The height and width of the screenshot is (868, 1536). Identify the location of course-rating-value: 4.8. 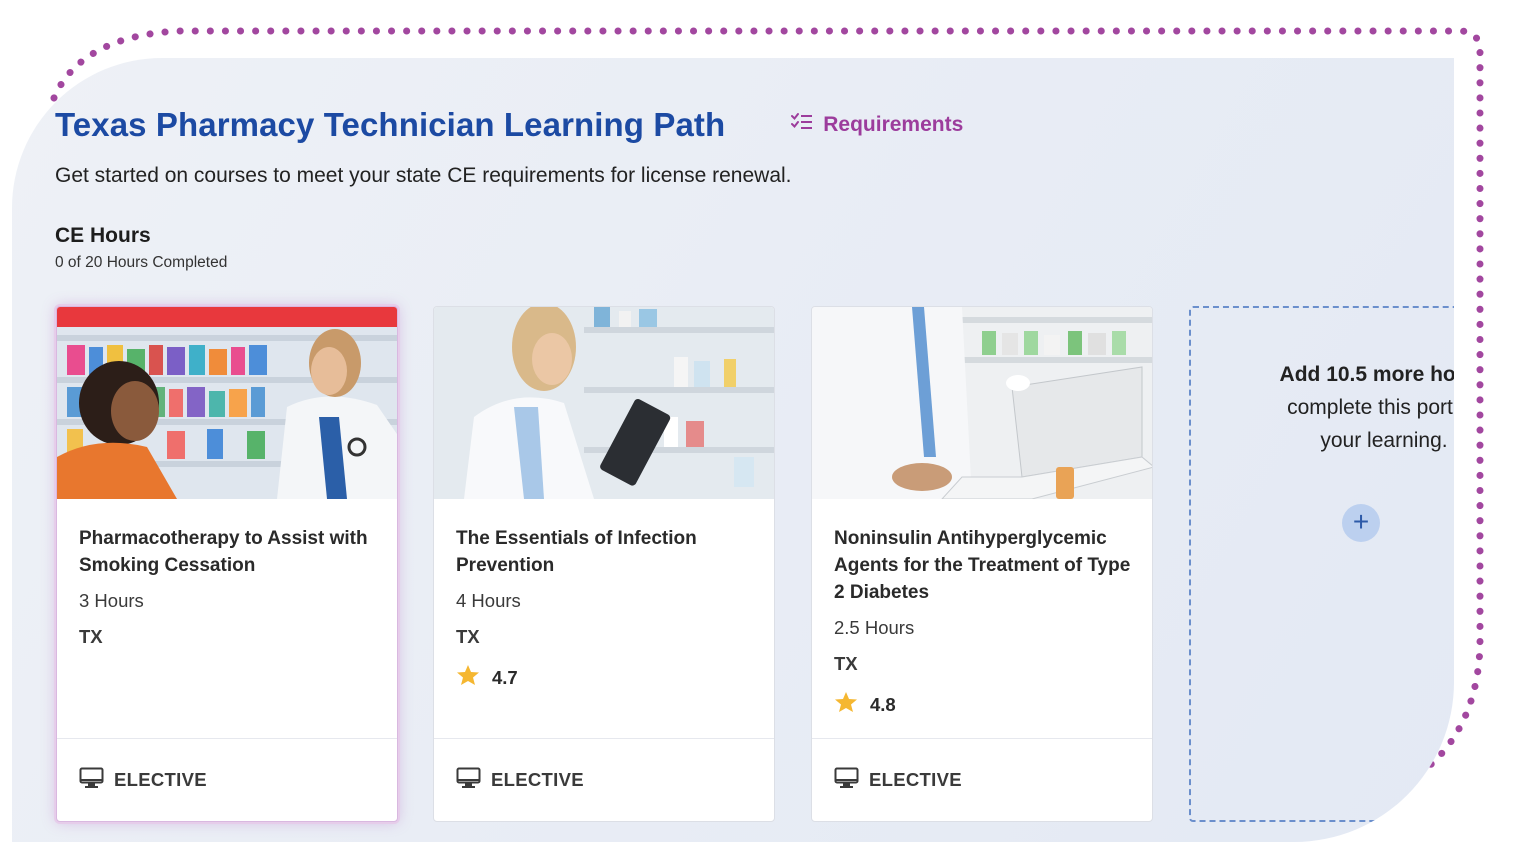
(883, 704).